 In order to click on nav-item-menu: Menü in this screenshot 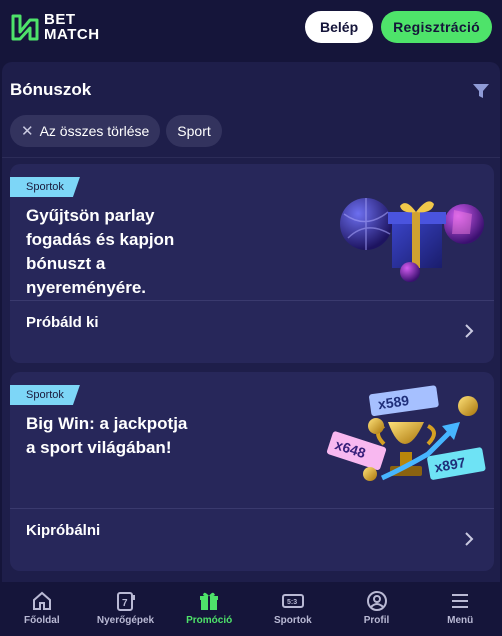, I will do `click(460, 609)`.